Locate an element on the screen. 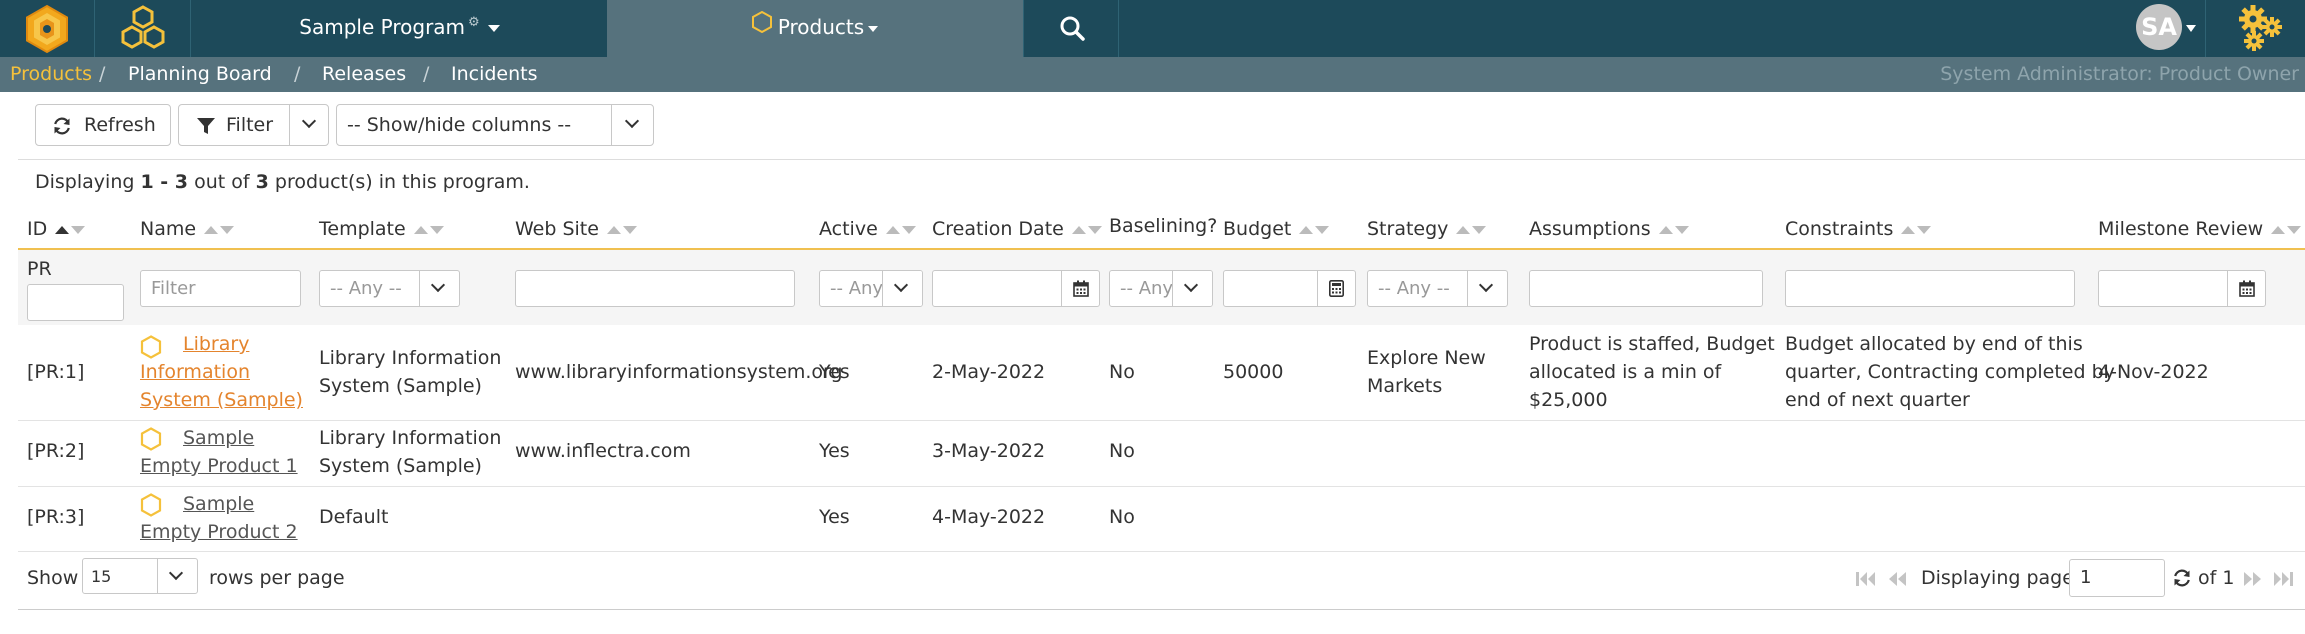 The image size is (2305, 634). last-page-icon is located at coordinates (2283, 579).